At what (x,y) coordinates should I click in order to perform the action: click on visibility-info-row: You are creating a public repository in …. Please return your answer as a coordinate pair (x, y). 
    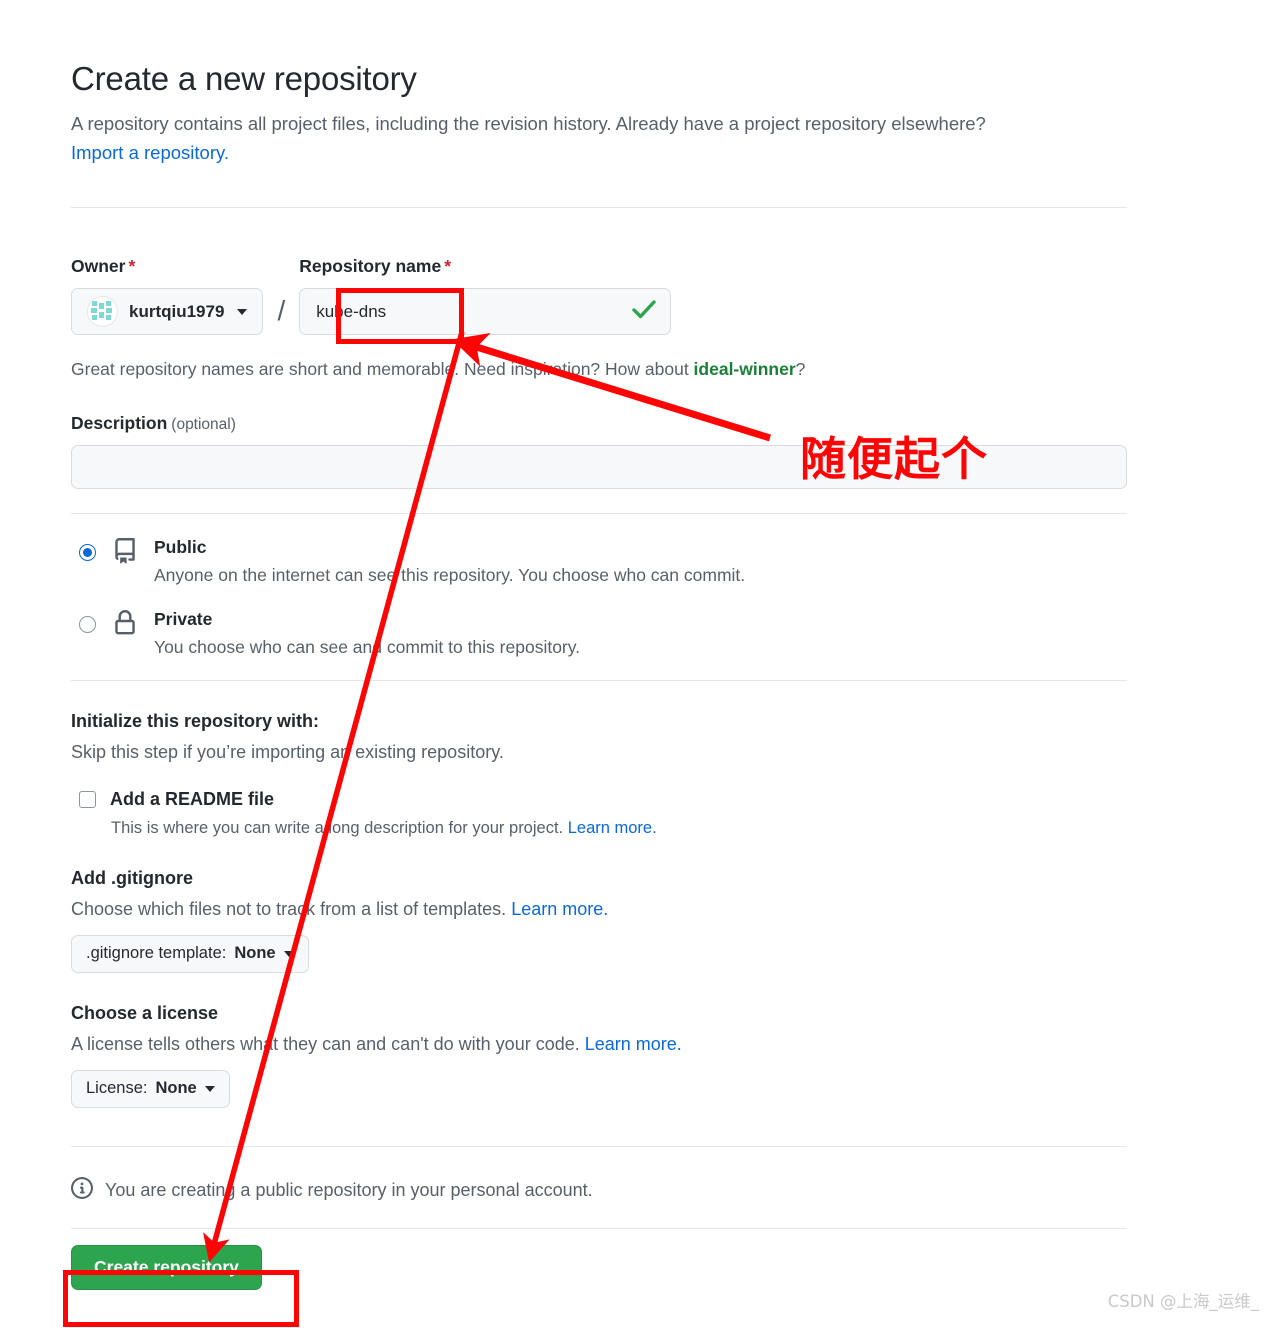
    Looking at the image, I should click on (599, 1190).